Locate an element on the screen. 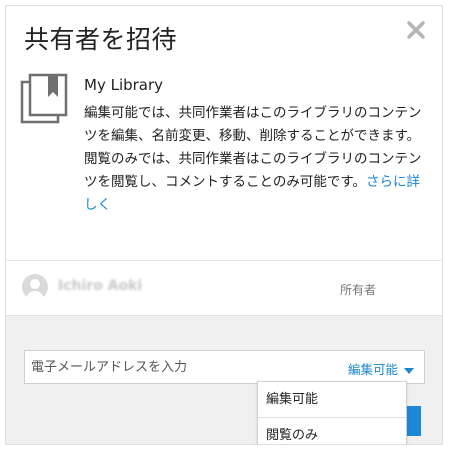 This screenshot has height=453, width=450. permission-dropdown: 編集可能 is located at coordinates (381, 368).